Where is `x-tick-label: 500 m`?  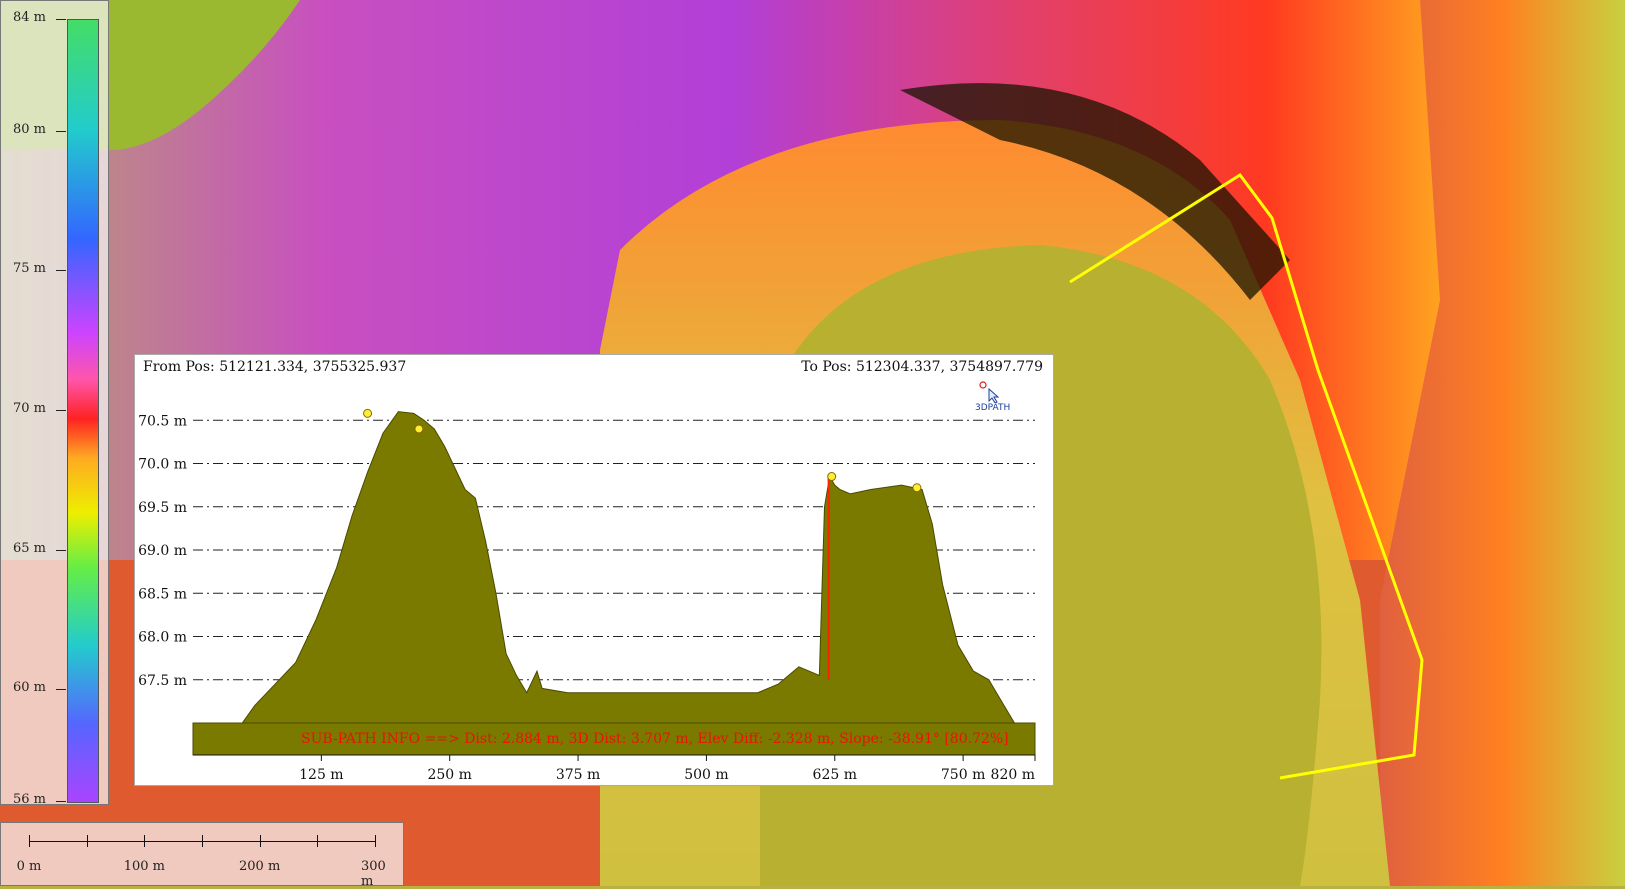 x-tick-label: 500 m is located at coordinates (706, 775).